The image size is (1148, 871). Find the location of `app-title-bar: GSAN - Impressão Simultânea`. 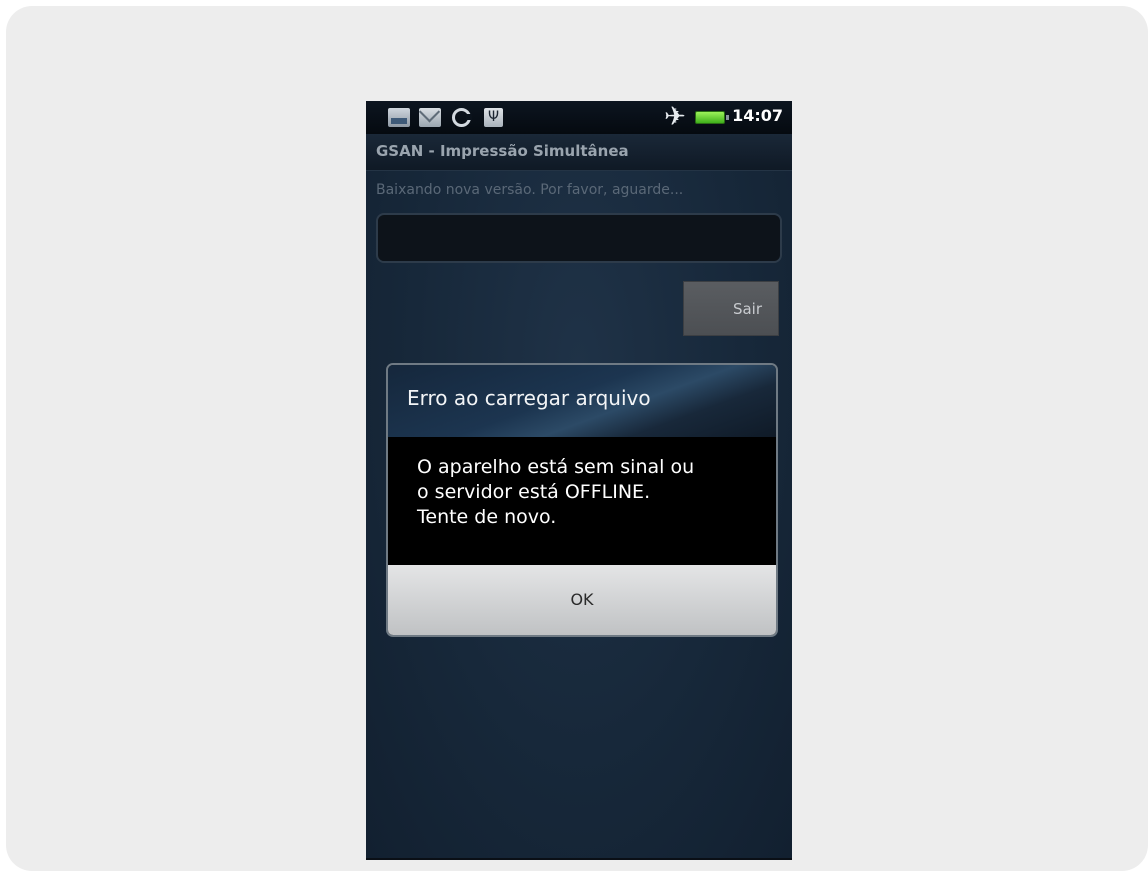

app-title-bar: GSAN - Impressão Simultânea is located at coordinates (579, 152).